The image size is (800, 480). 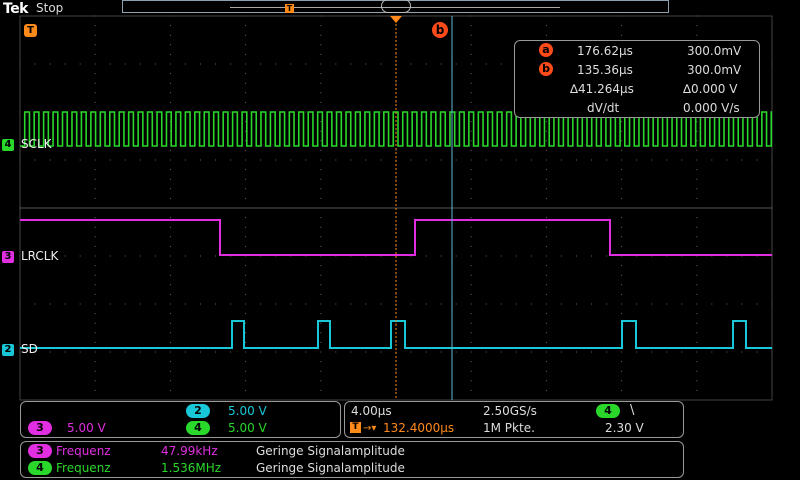 What do you see at coordinates (247, 411) in the screenshot?
I see `ch2-scale: 5.00 V` at bounding box center [247, 411].